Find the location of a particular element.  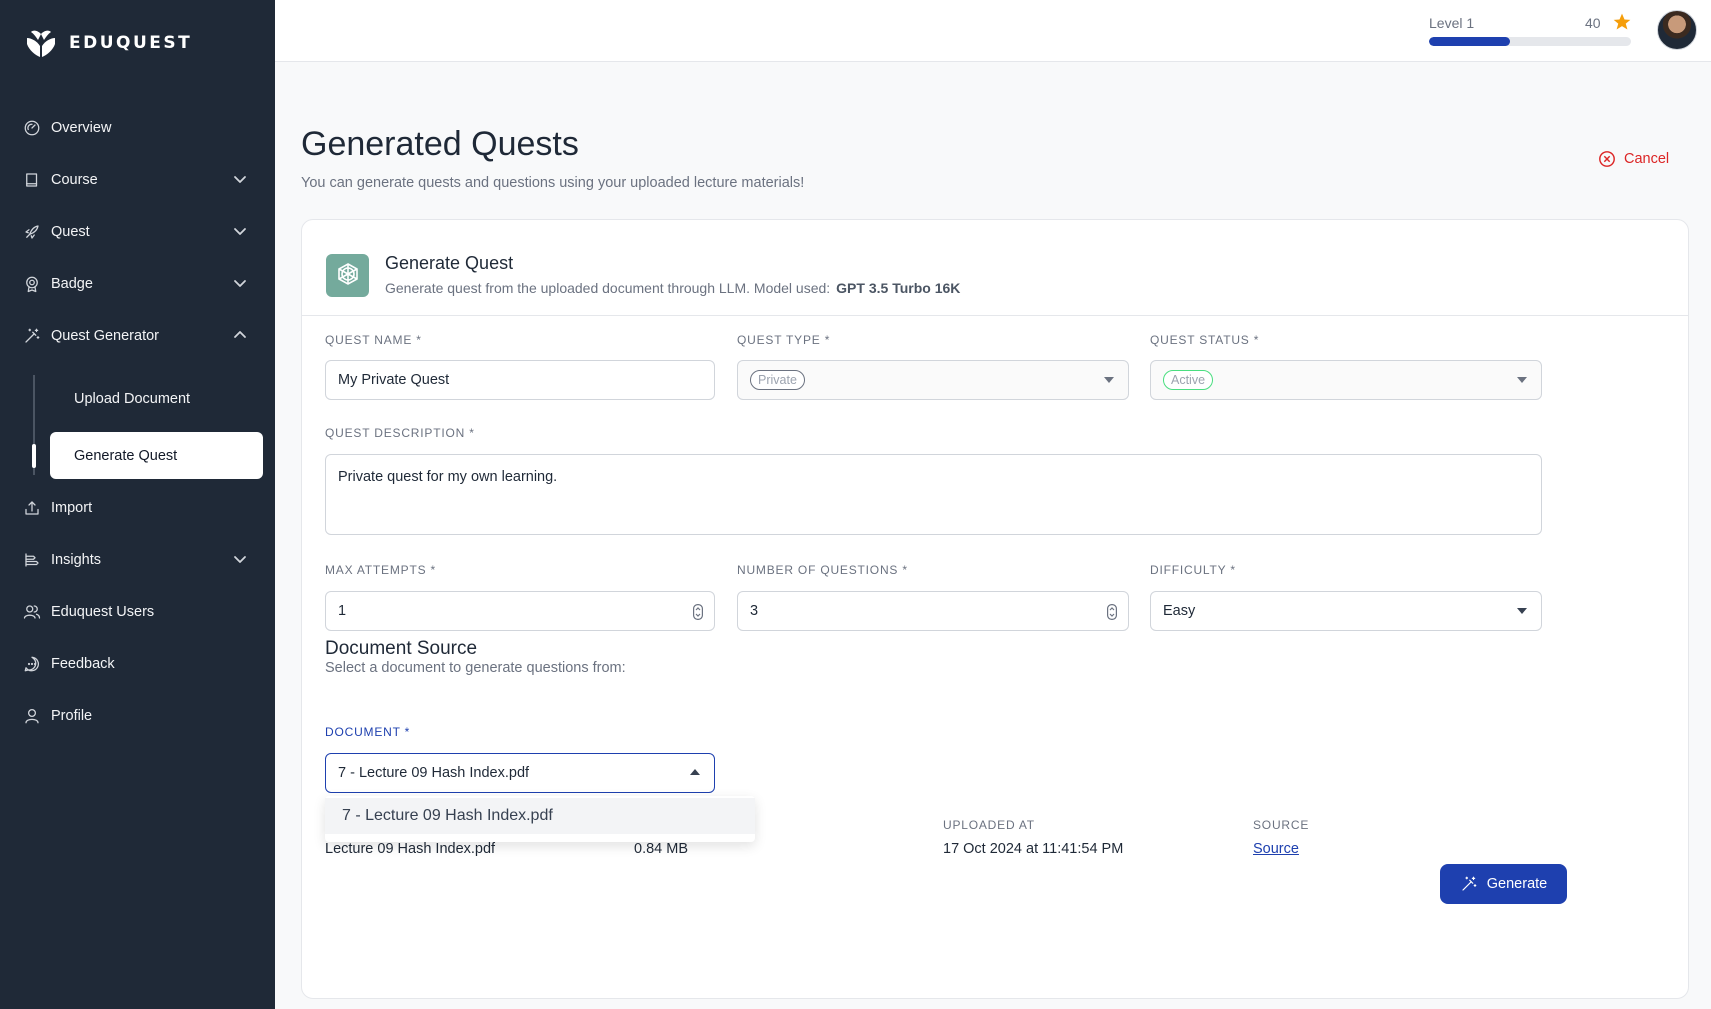

sidebar-item-quest-generator: Quest Generator is located at coordinates (137, 336).